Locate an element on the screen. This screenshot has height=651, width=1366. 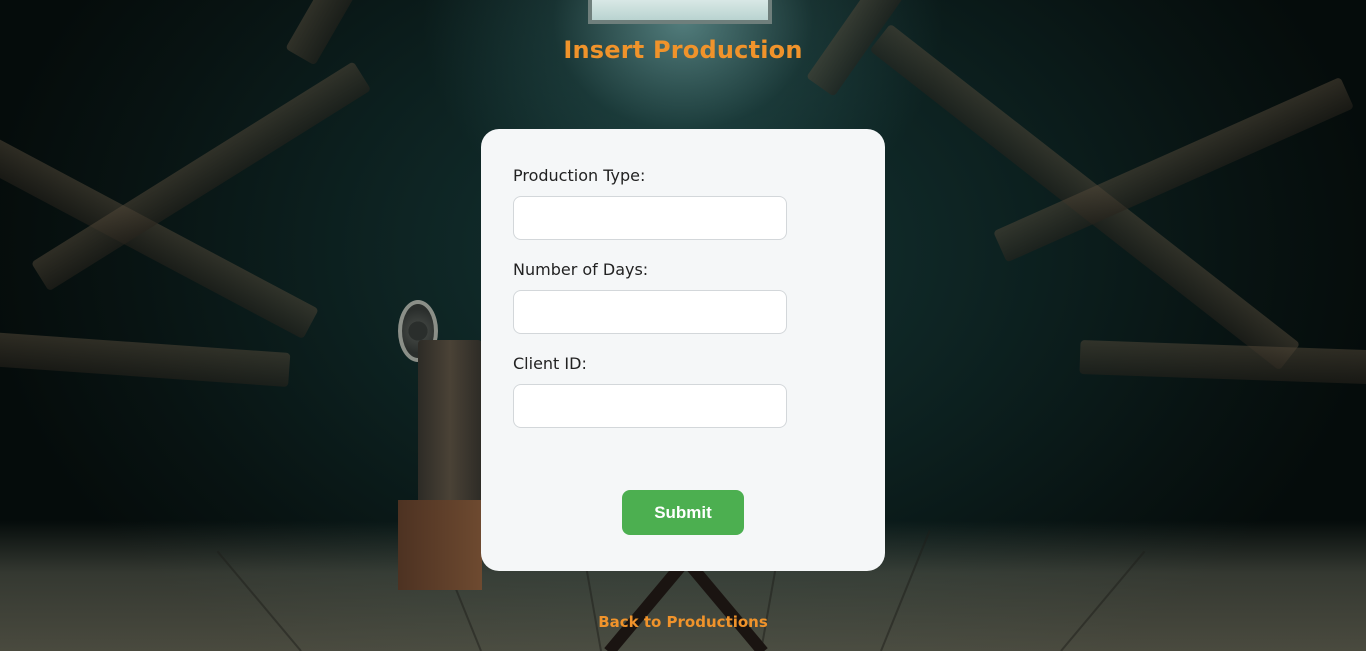
back-to-productions-link: Back to Productions is located at coordinates (683, 622).